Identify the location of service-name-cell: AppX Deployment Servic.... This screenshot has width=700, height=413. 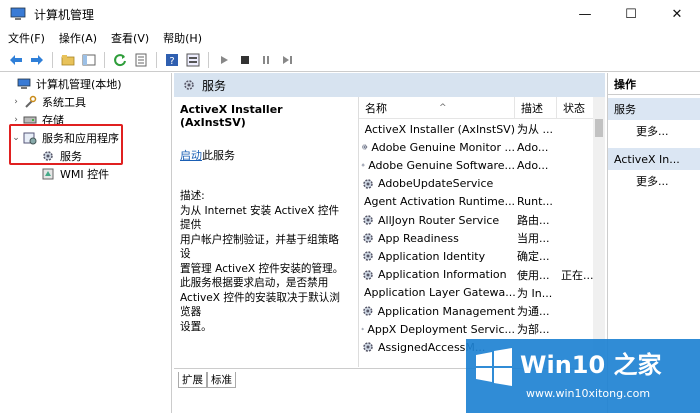
(437, 329).